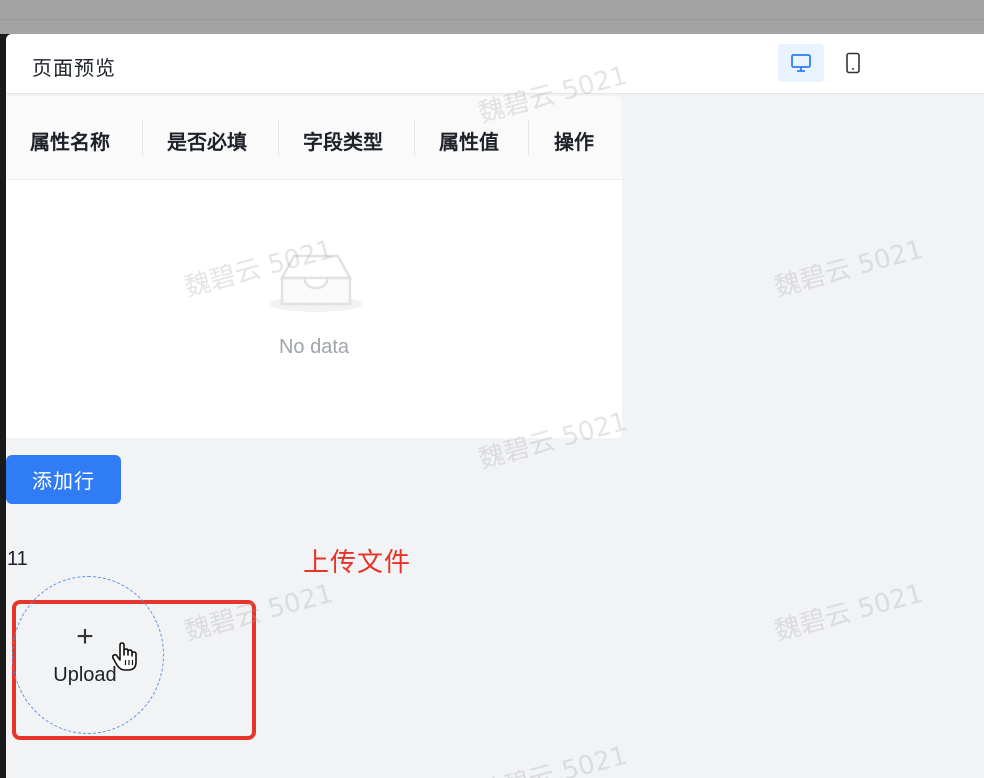 The width and height of the screenshot is (984, 778). What do you see at coordinates (343, 143) in the screenshot?
I see `column-header-field-type: 字段类型` at bounding box center [343, 143].